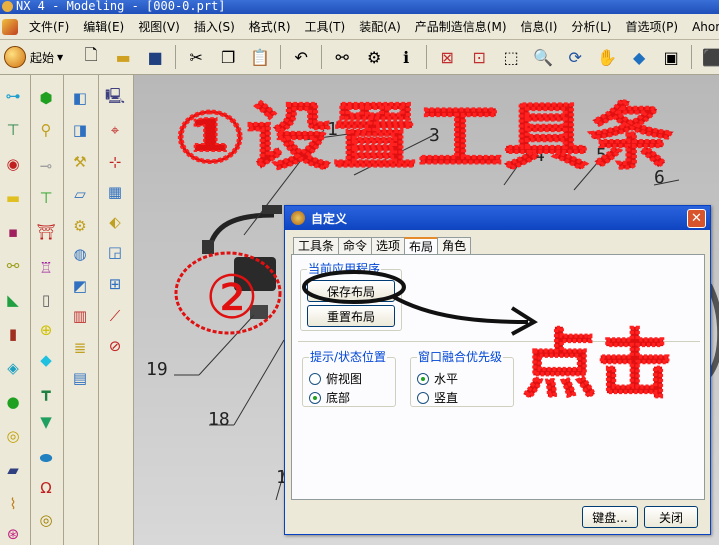 The image size is (719, 545). I want to click on menu-analysis: 分析(L), so click(591, 26).